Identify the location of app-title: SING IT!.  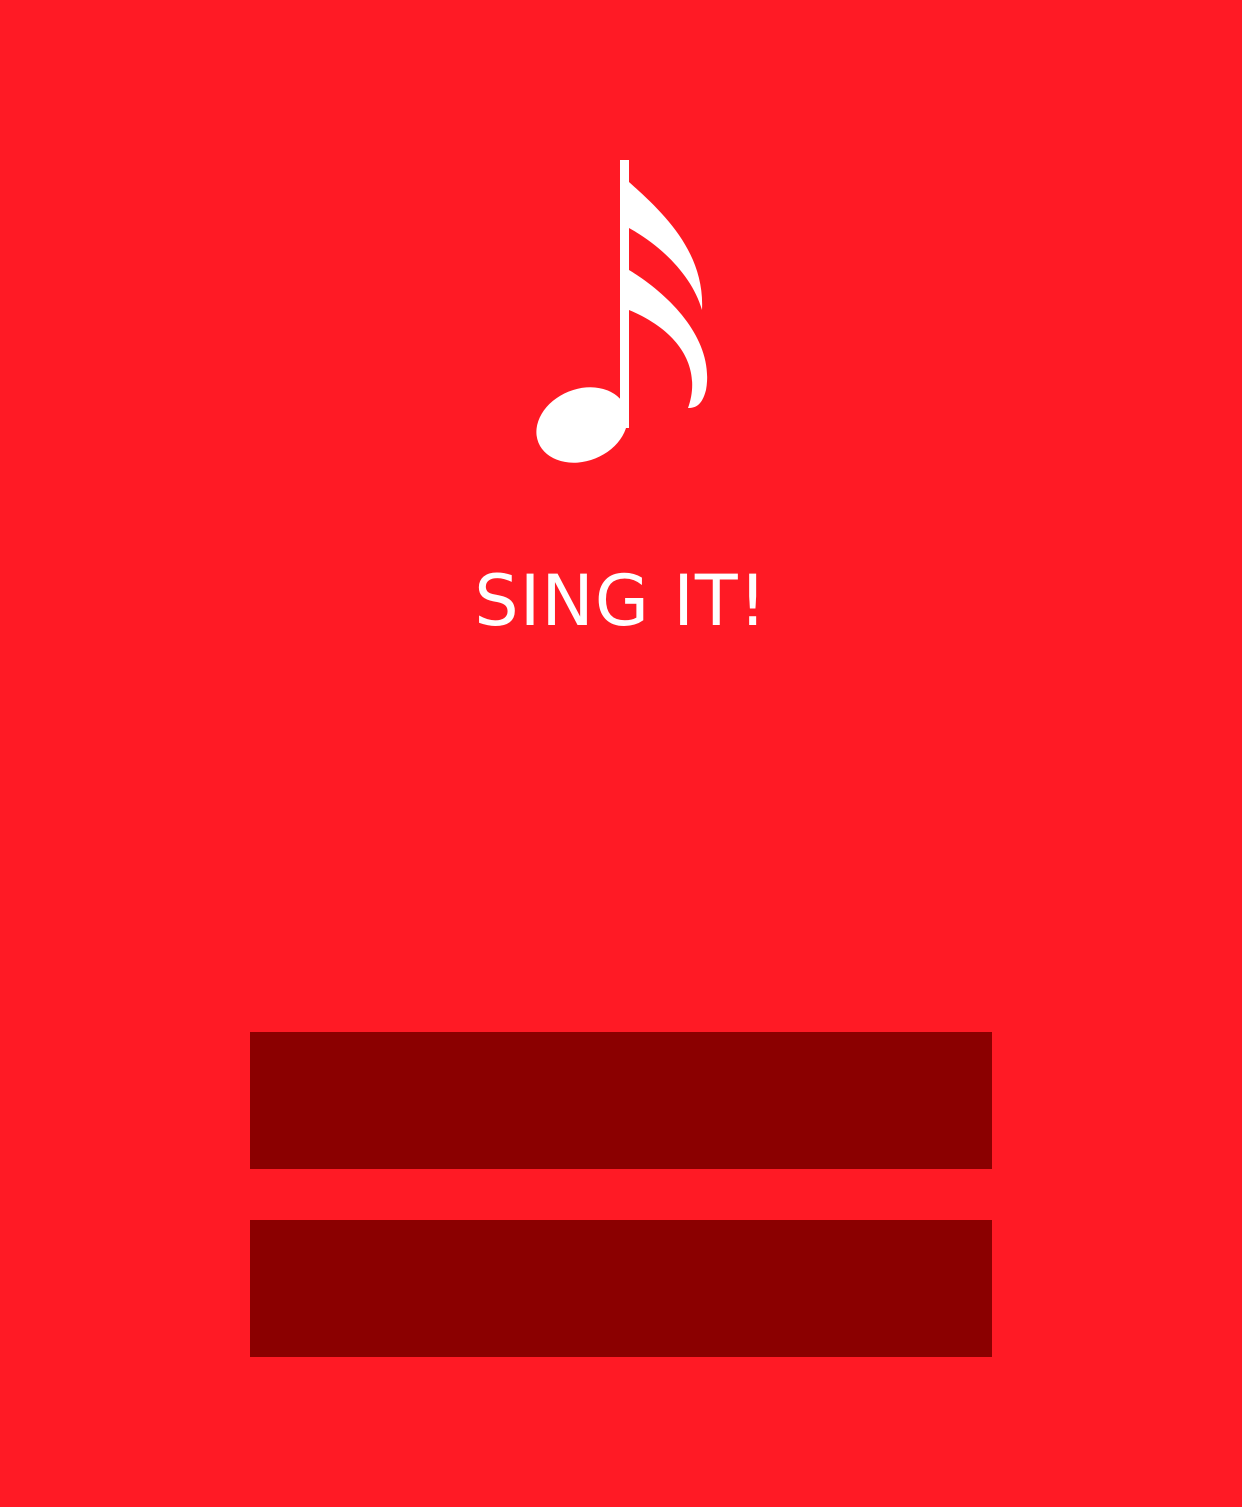
(621, 601).